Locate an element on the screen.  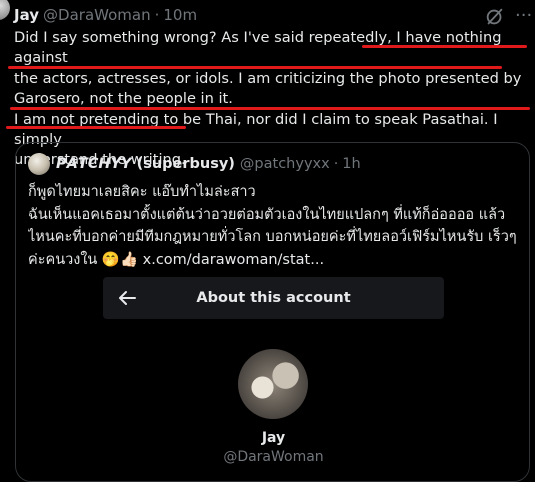
quoted-post-time: 1h is located at coordinates (351, 164).